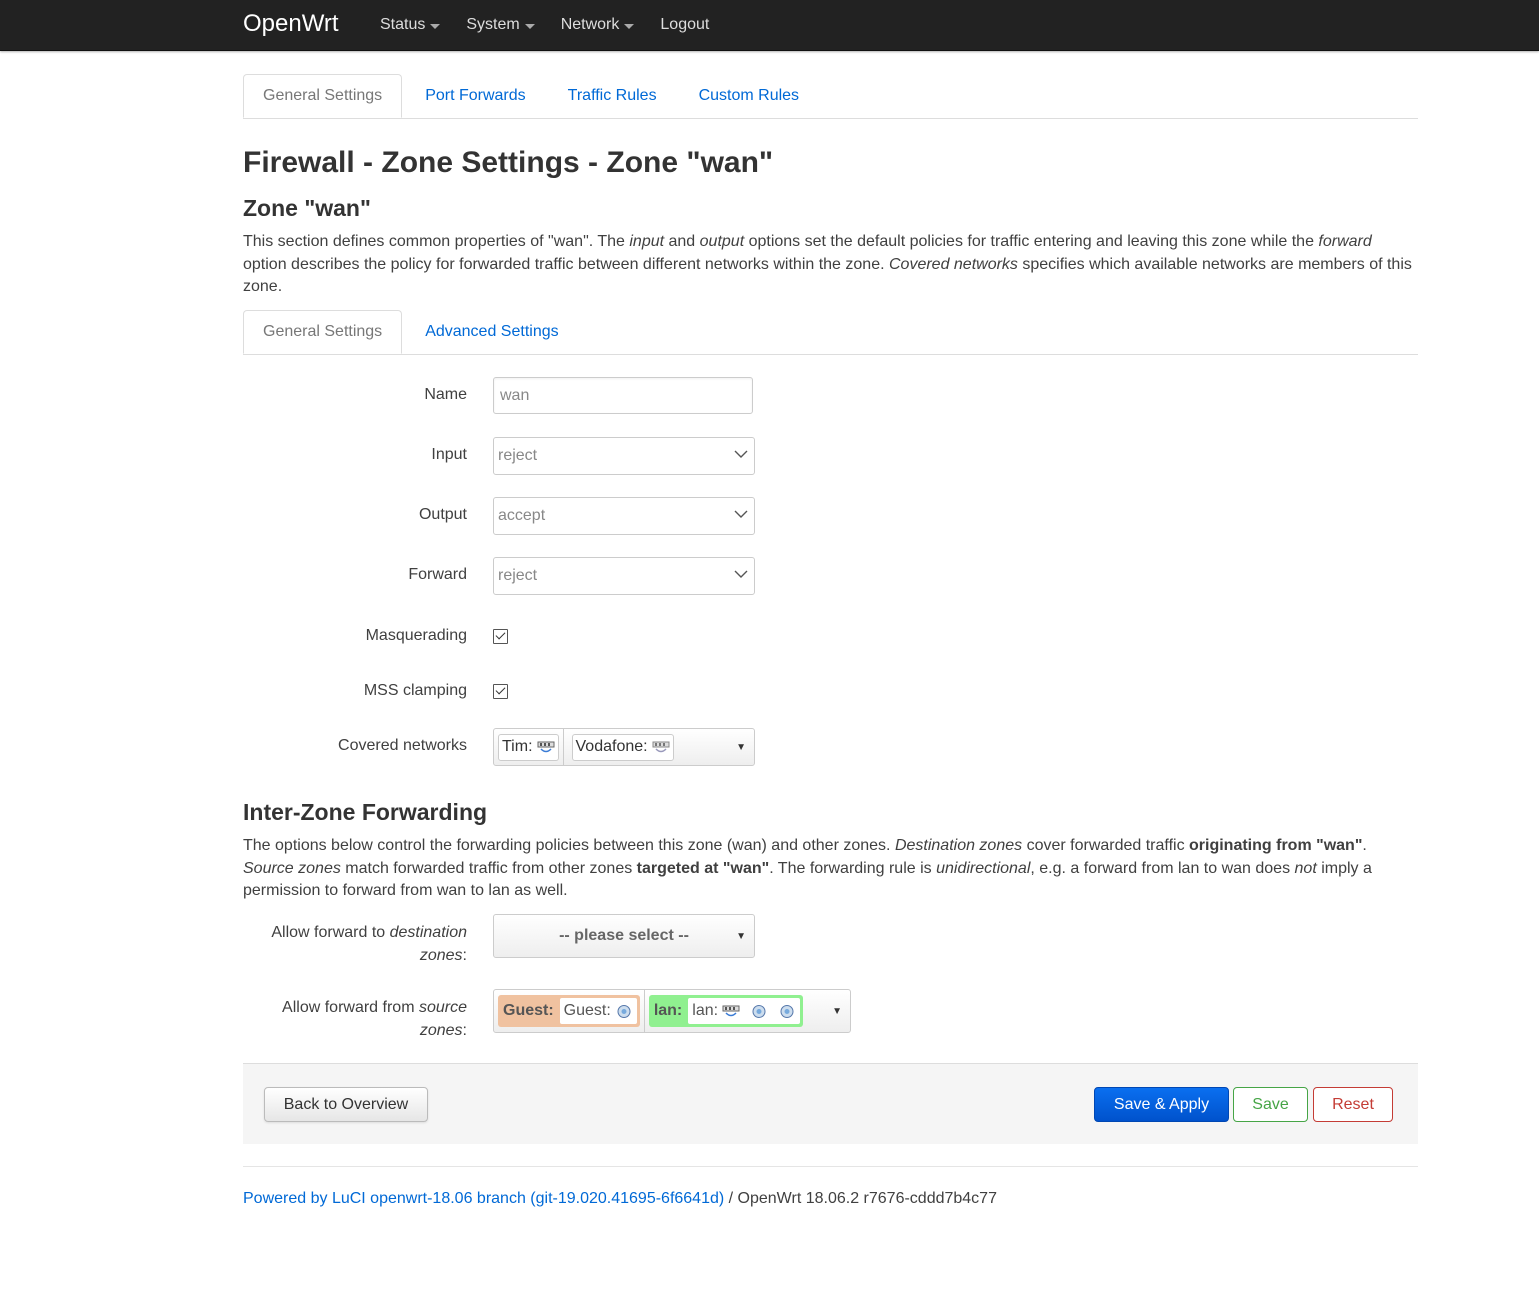 Image resolution: width=1539 pixels, height=1294 pixels. What do you see at coordinates (403, 24) in the screenshot?
I see `nav-status-label: Status` at bounding box center [403, 24].